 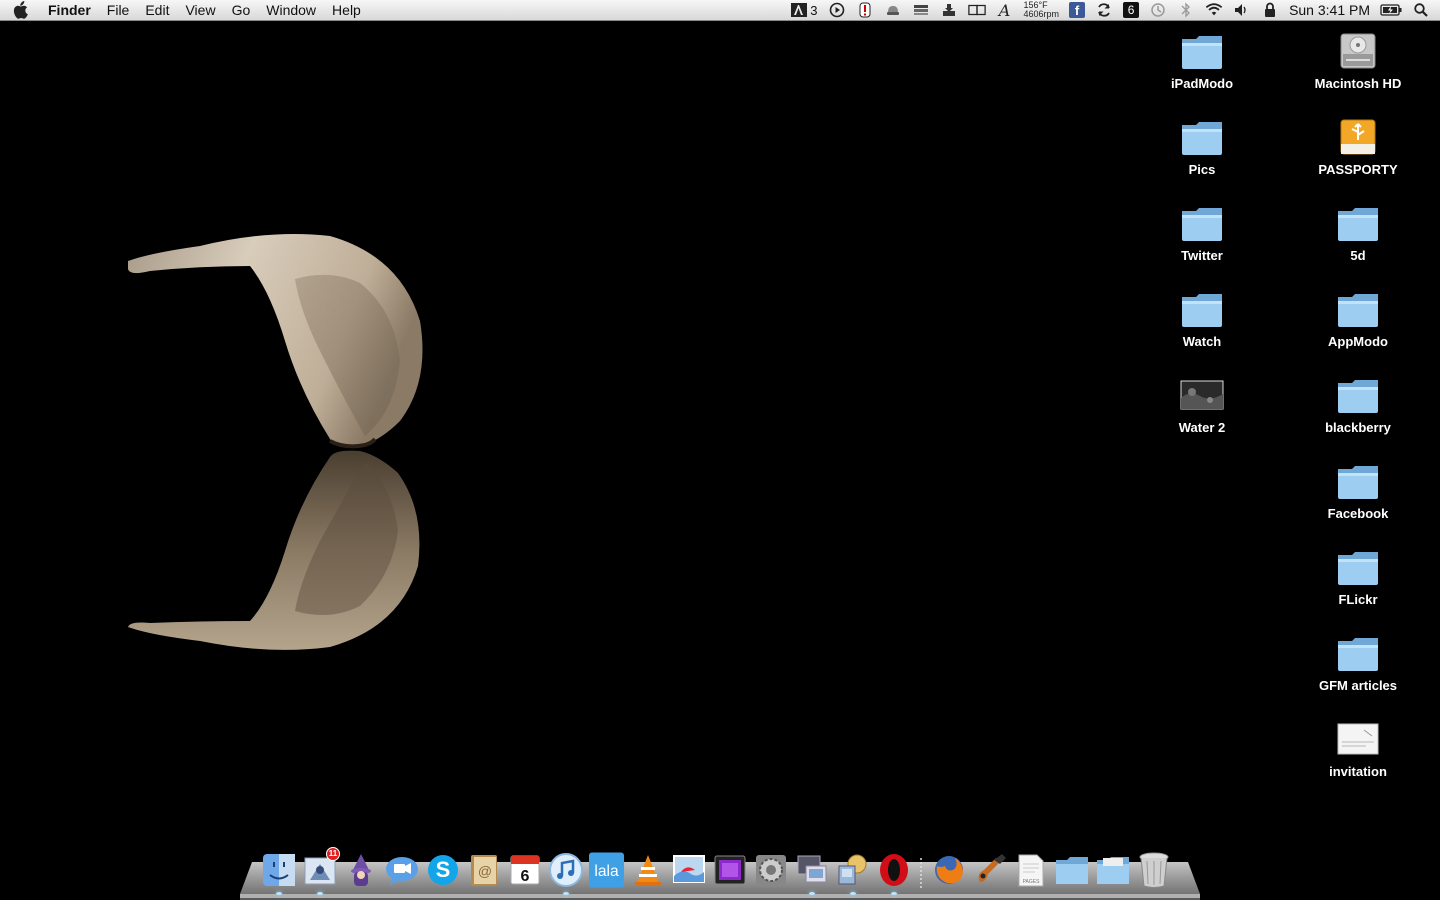 I want to click on opera-icon, so click(x=893, y=870).